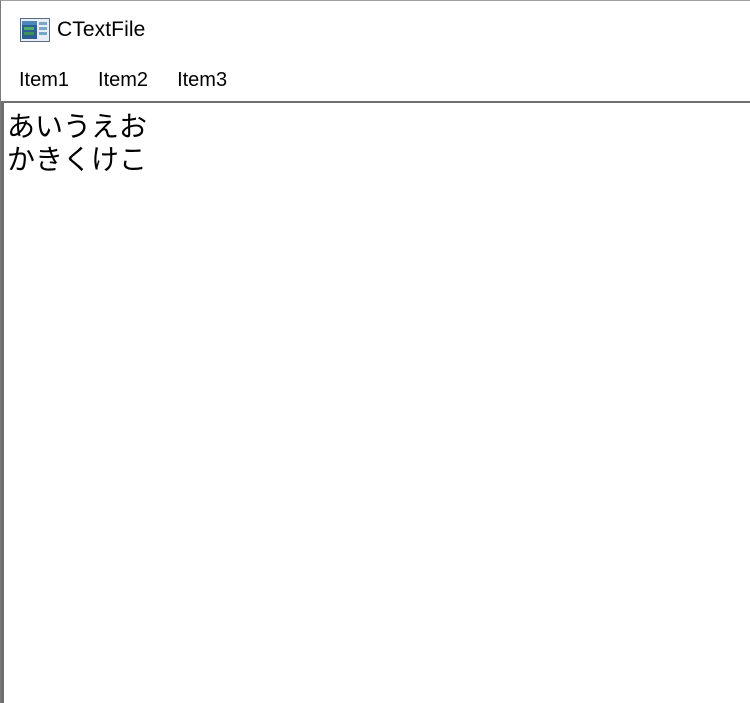 This screenshot has height=703, width=750. What do you see at coordinates (375, 80) in the screenshot?
I see `menu-bar: Item1 Item2 Item3` at bounding box center [375, 80].